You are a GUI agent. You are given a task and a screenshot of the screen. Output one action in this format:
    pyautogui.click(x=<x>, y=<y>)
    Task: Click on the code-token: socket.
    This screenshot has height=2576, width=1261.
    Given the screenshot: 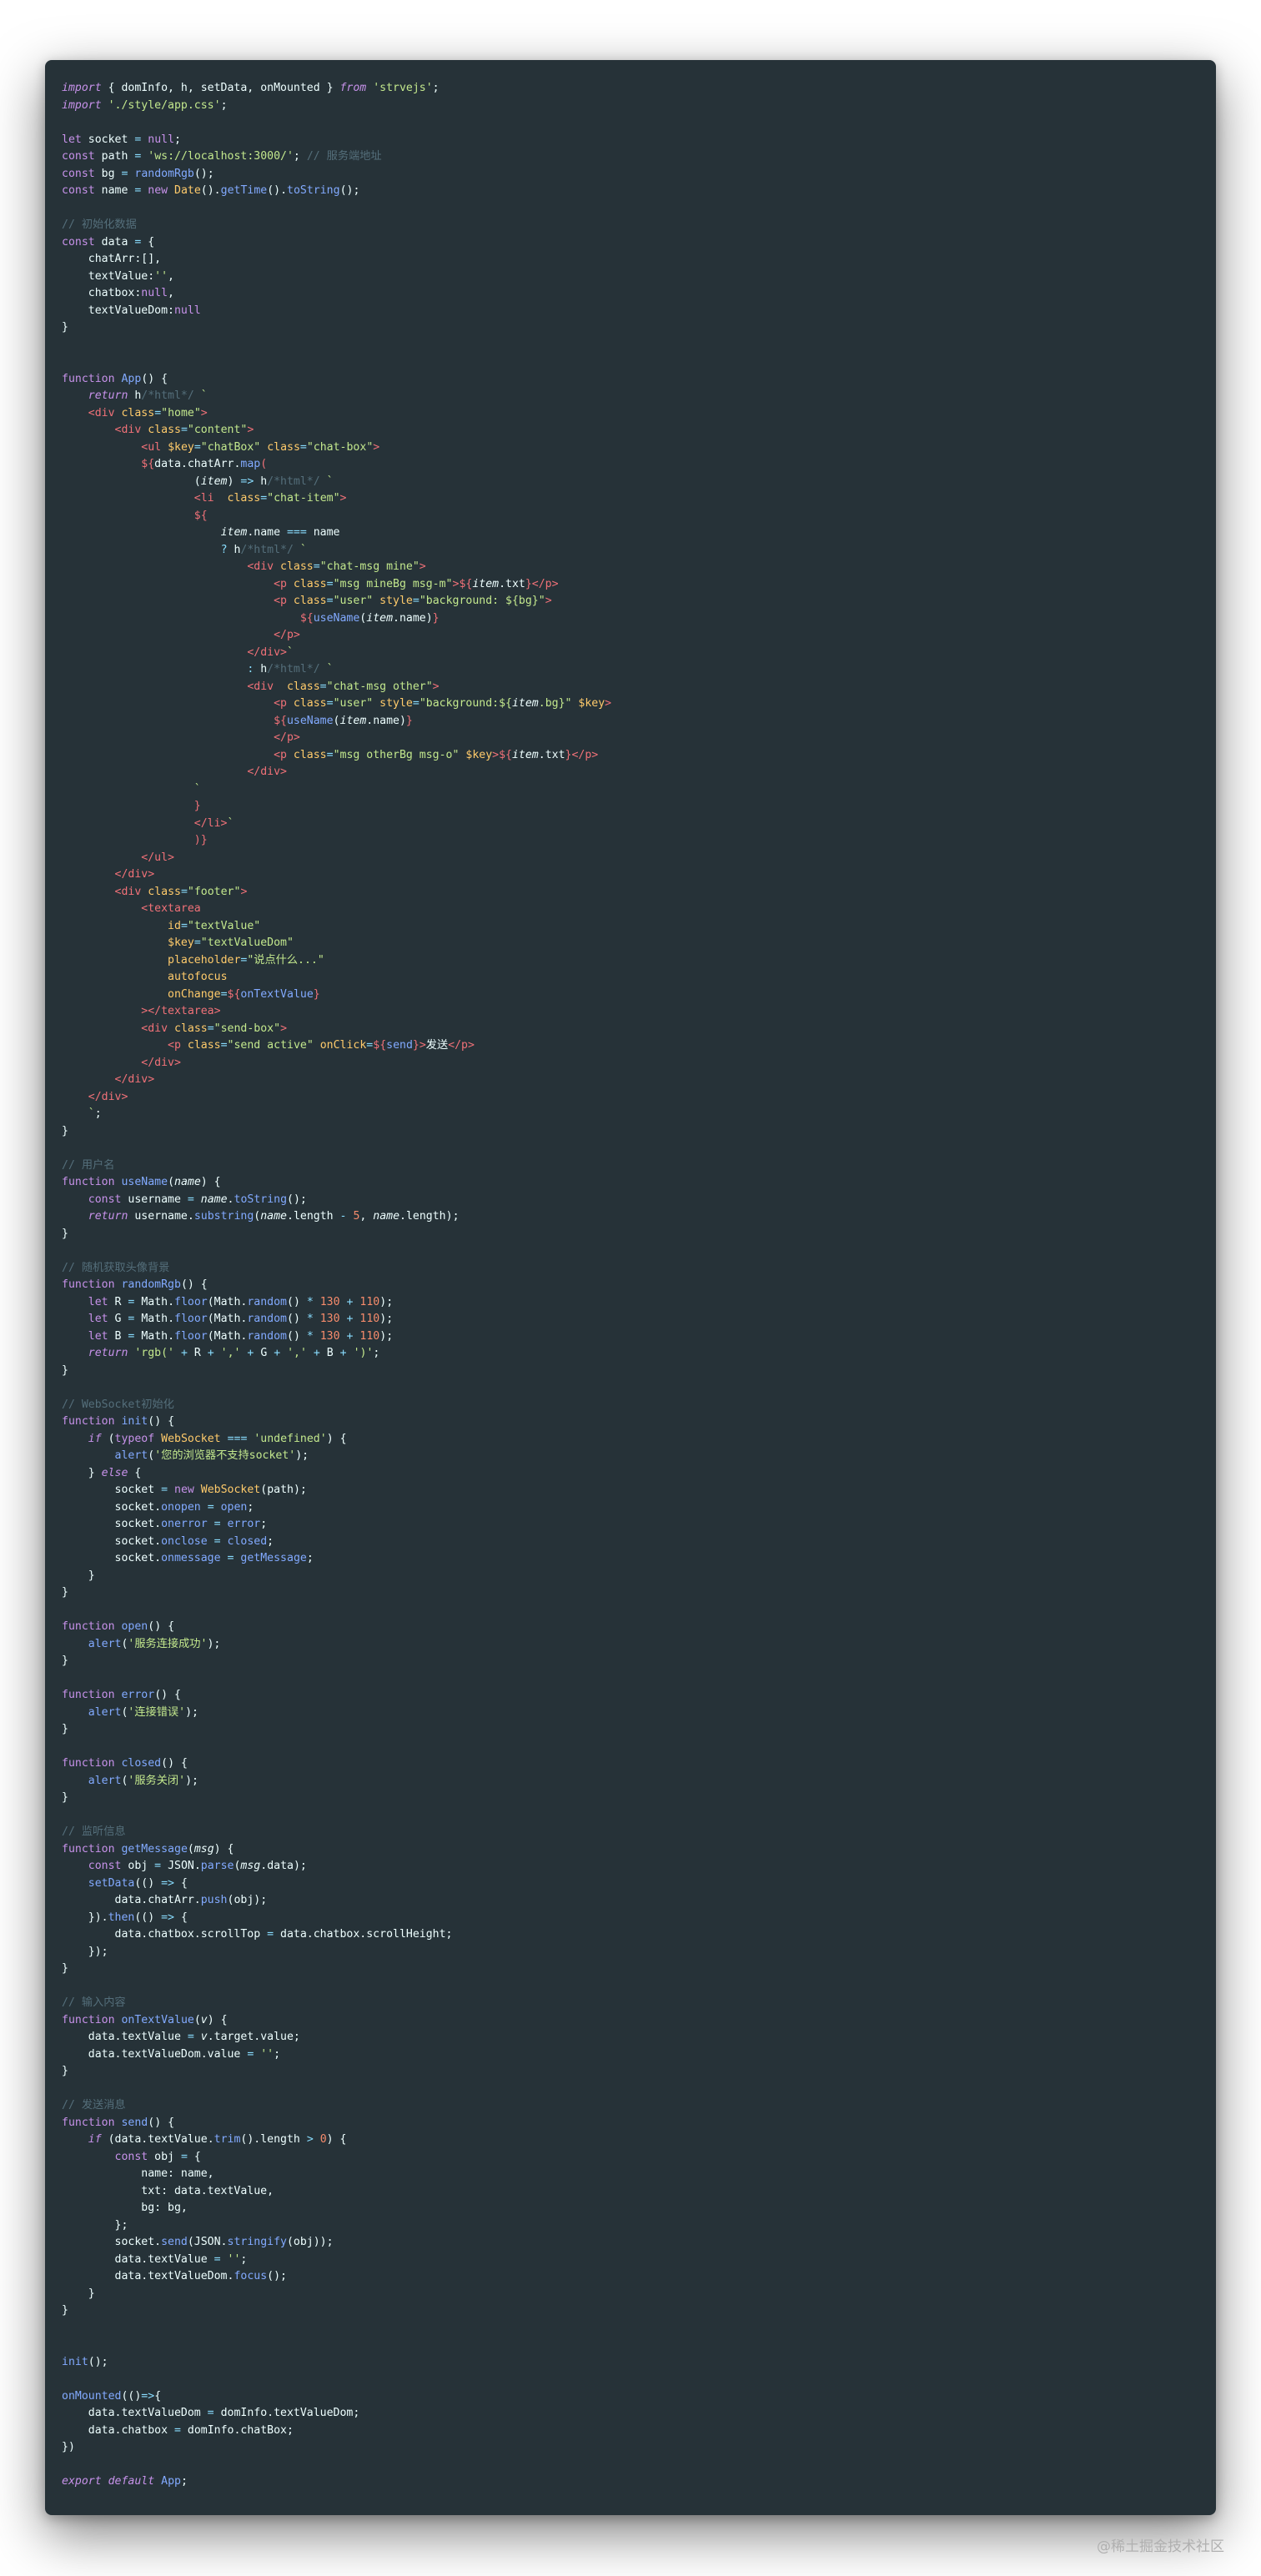 What is the action you would take?
    pyautogui.click(x=112, y=1541)
    